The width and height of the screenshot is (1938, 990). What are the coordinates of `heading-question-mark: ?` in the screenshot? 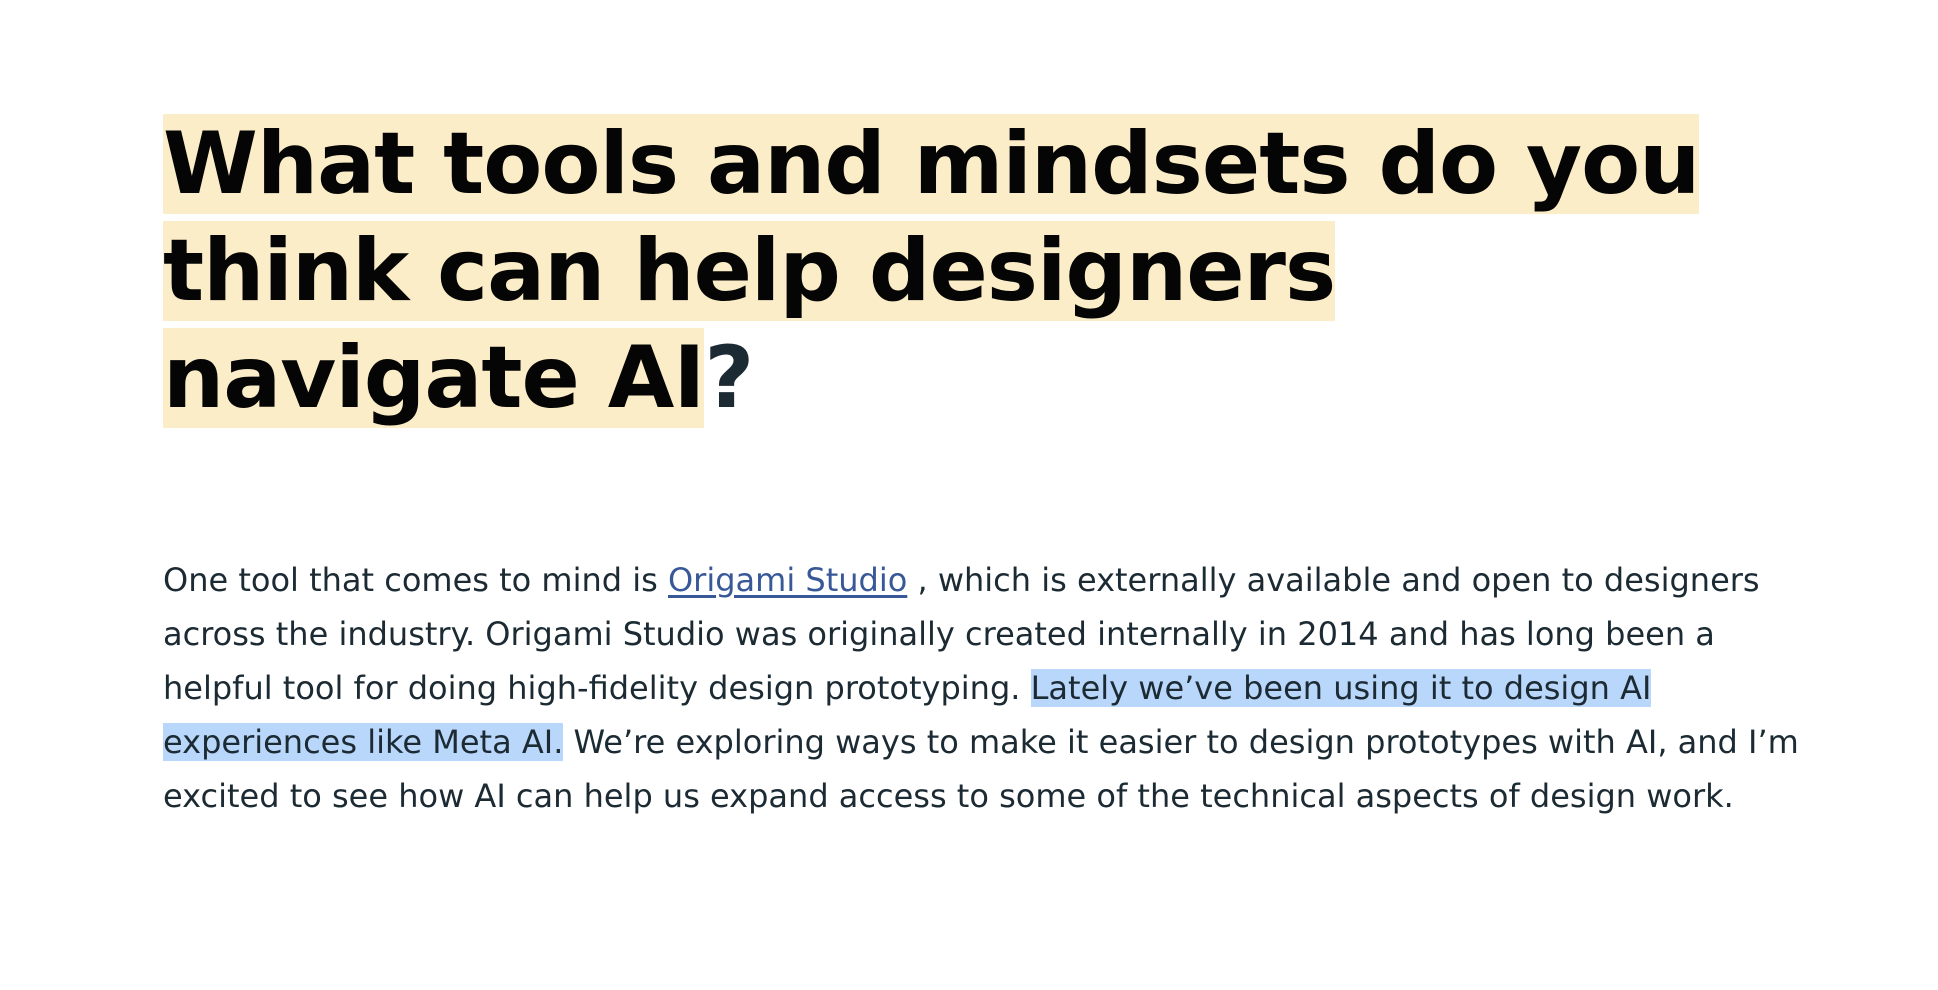 It's located at (729, 378).